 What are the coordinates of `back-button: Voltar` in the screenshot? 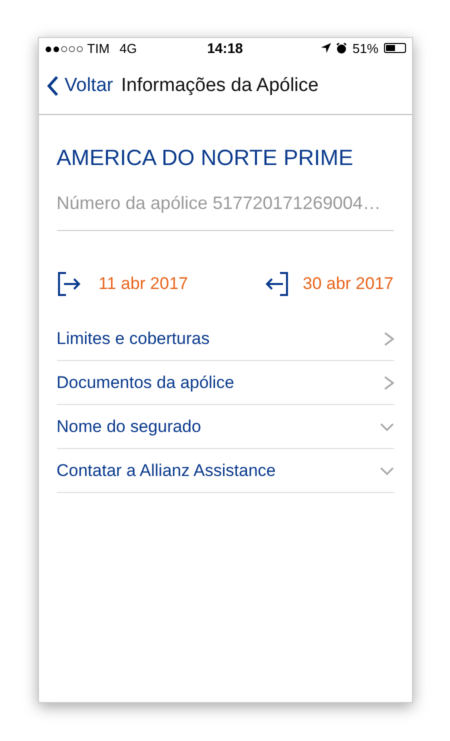 It's located at (80, 86).